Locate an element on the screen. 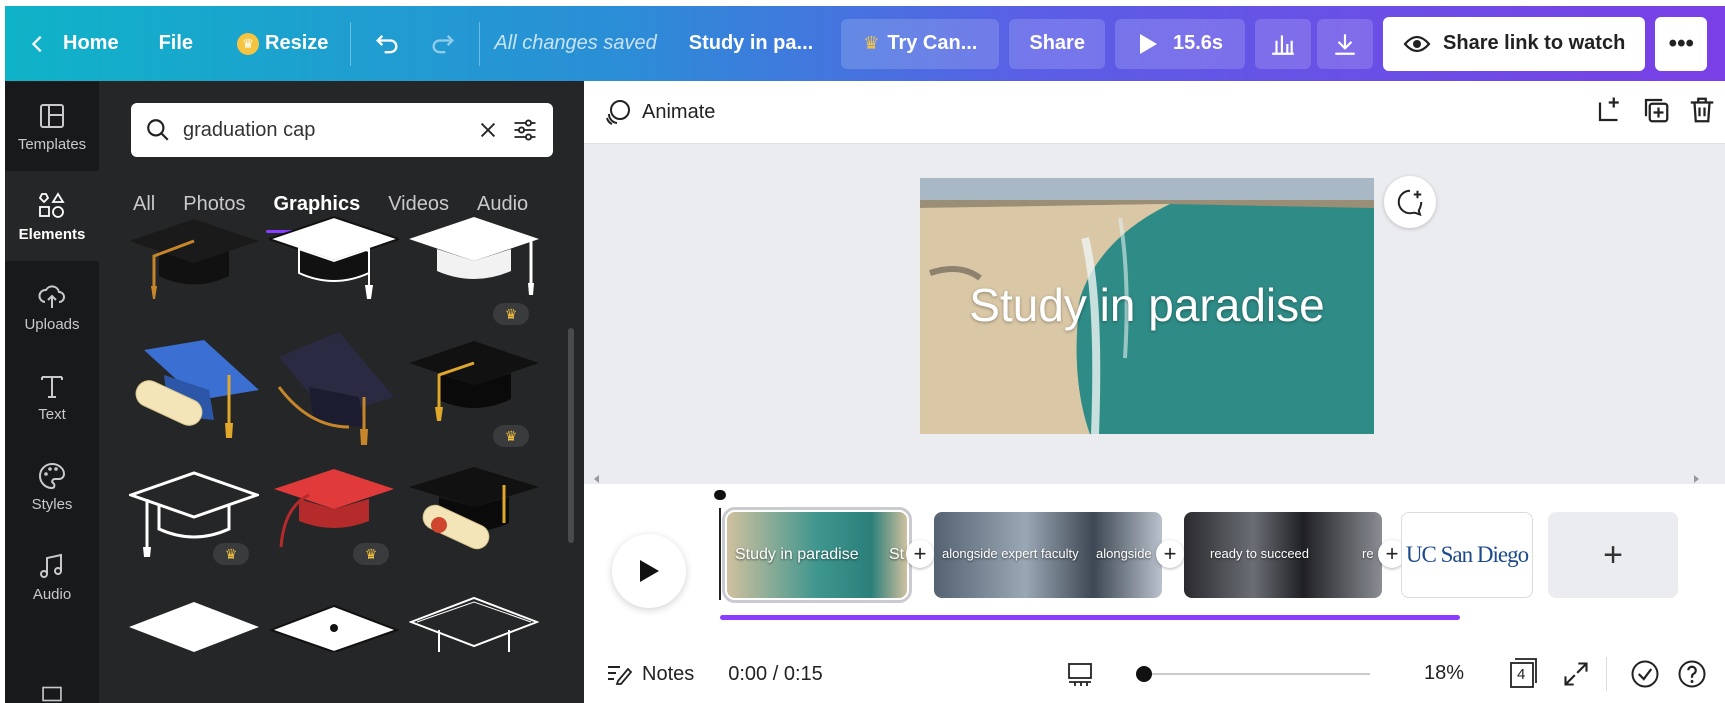 The width and height of the screenshot is (1725, 703). panel-scrollbar is located at coordinates (571, 435).